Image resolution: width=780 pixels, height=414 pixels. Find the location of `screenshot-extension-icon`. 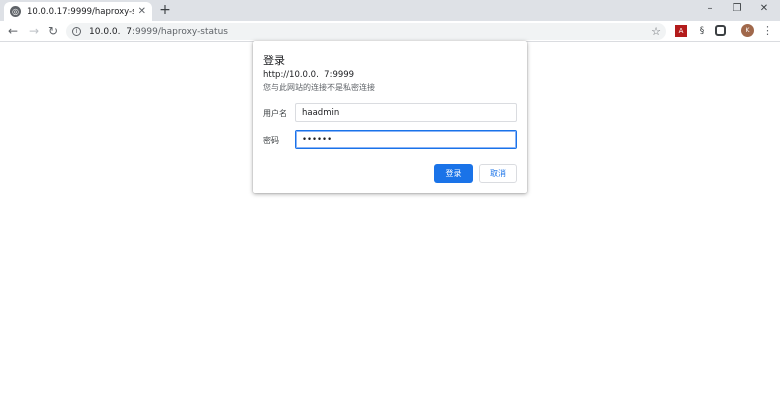

screenshot-extension-icon is located at coordinates (720, 30).